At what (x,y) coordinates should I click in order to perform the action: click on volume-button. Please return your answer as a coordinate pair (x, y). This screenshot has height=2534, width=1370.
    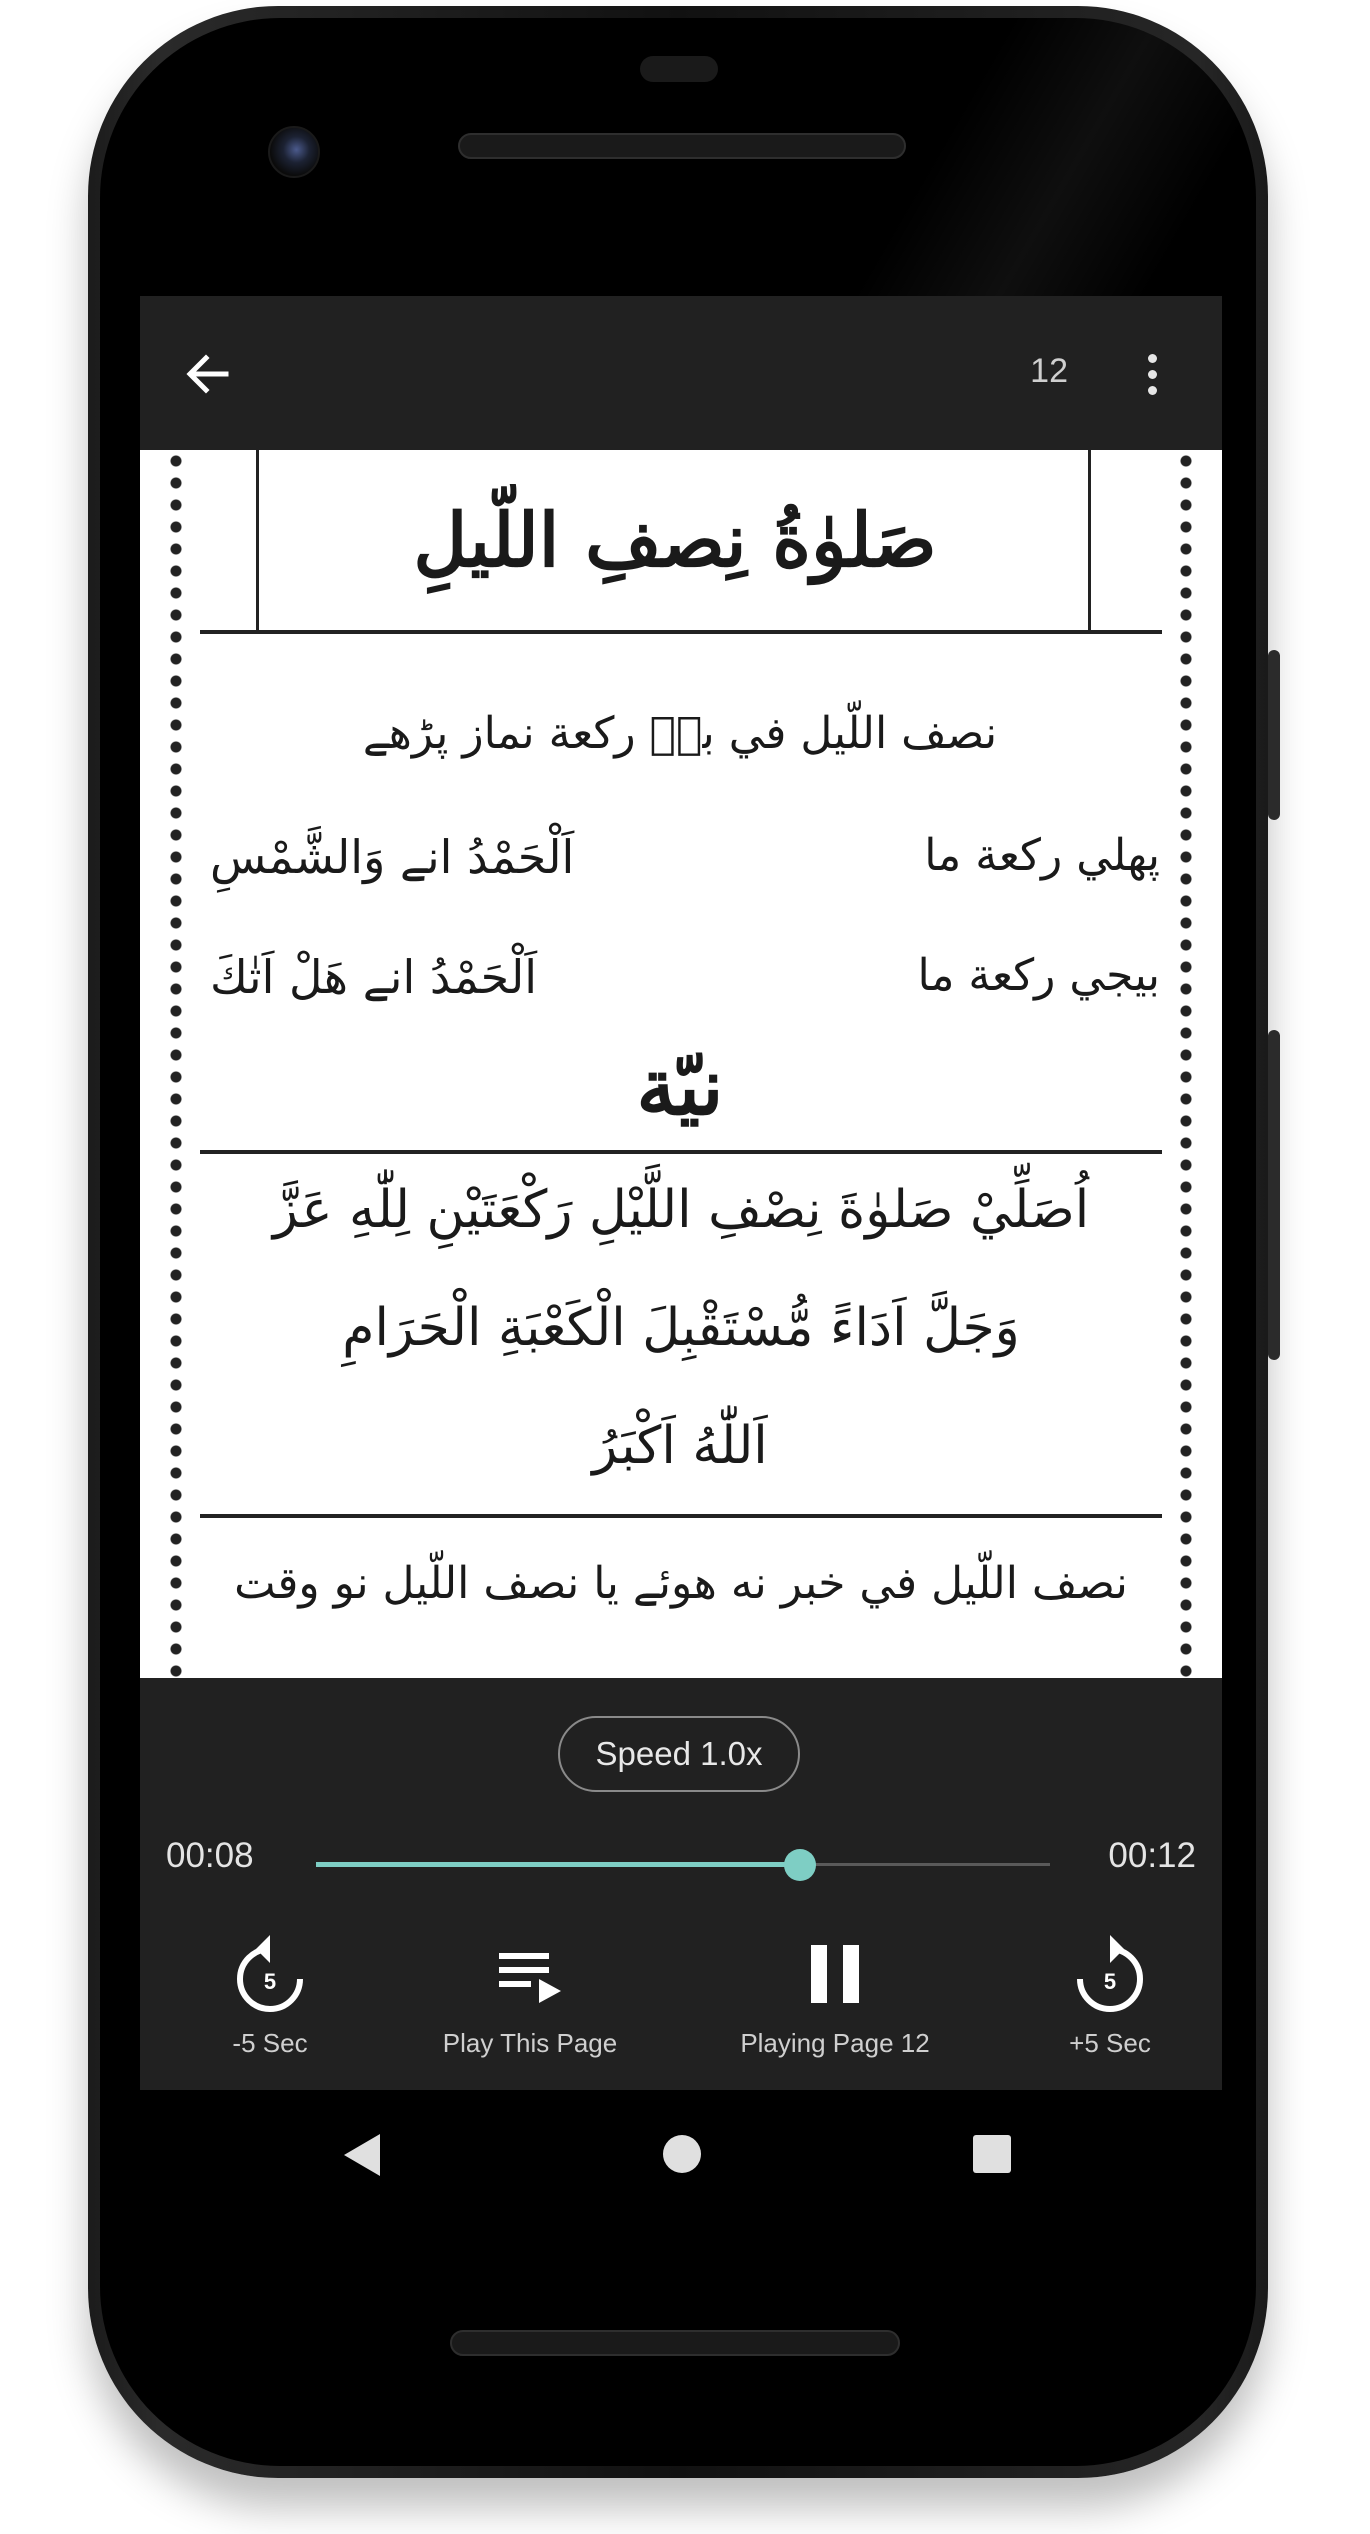
    Looking at the image, I should click on (1274, 1195).